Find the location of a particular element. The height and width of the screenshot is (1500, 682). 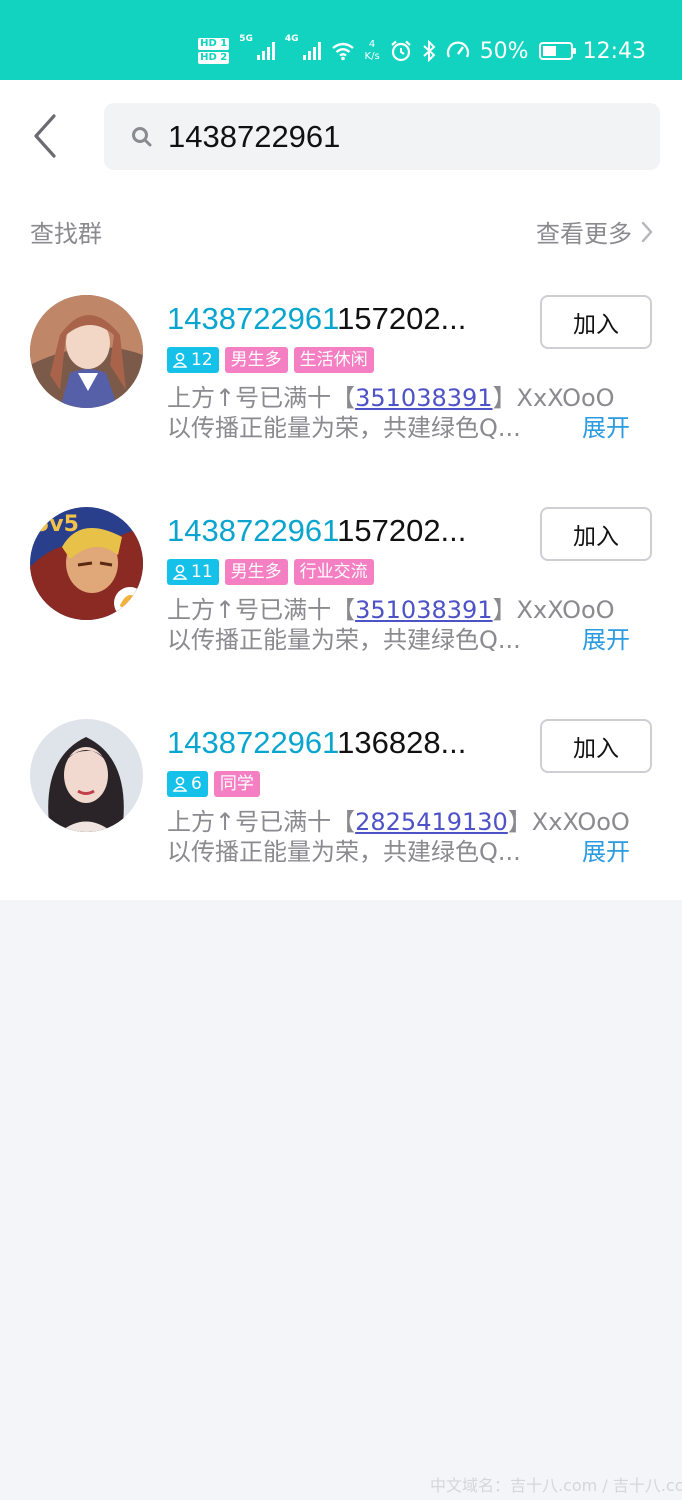

group-tags: 12 男生多 生活休闲 is located at coordinates (270, 360).